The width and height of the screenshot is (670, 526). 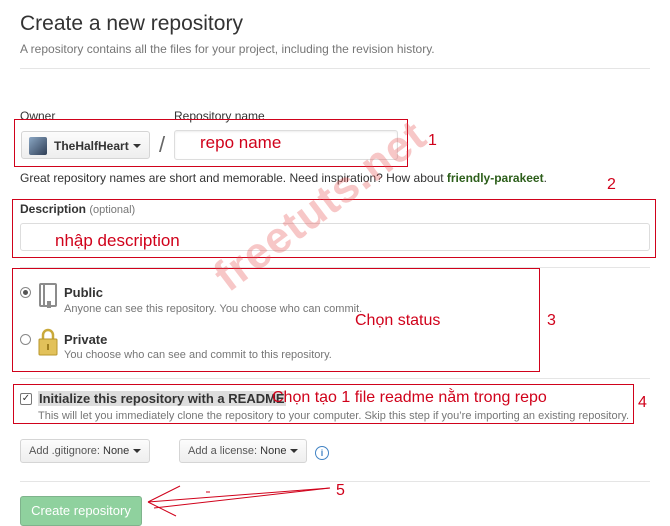 I want to click on book-icon, so click(x=48, y=295).